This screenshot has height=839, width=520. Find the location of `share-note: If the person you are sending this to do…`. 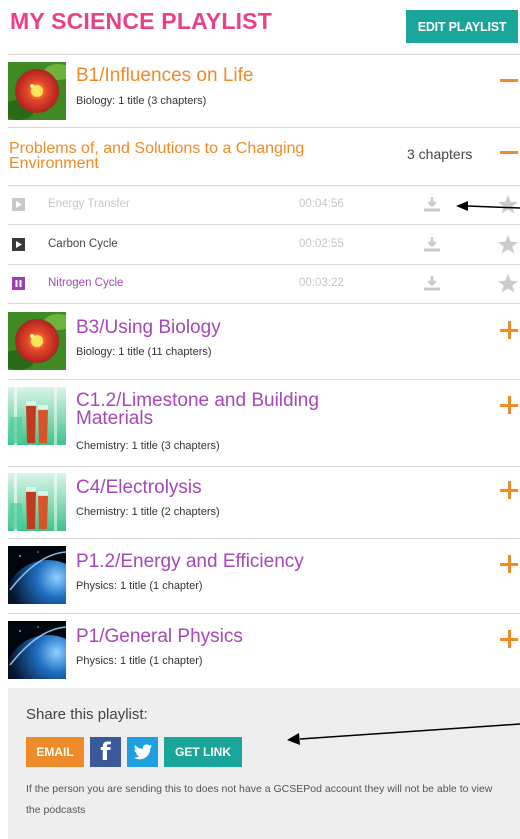

share-note: If the person you are sending this to do… is located at coordinates (259, 799).